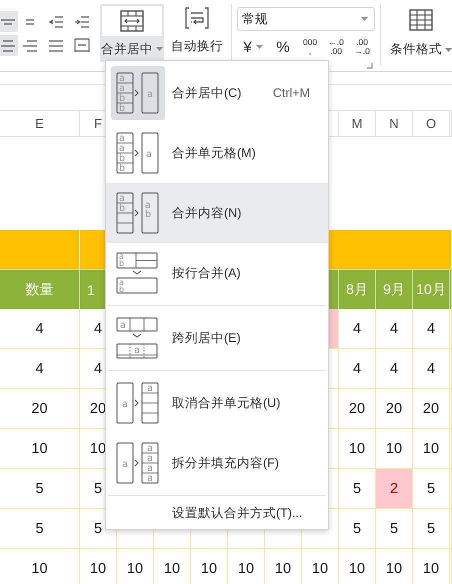 Image resolution: width=452 pixels, height=584 pixels. What do you see at coordinates (217, 338) in the screenshot?
I see `menu-item: a a 跨列居中(E)` at bounding box center [217, 338].